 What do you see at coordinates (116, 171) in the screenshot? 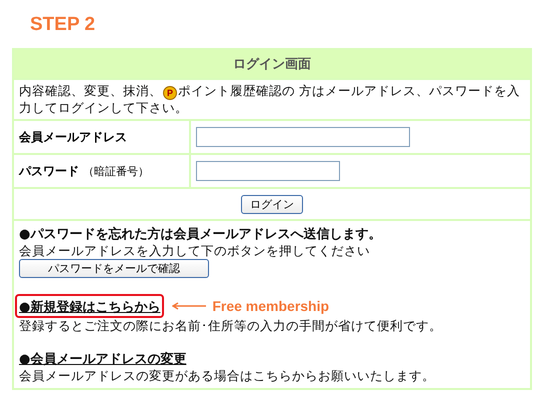
I see `field-note: （暗証番号）` at bounding box center [116, 171].